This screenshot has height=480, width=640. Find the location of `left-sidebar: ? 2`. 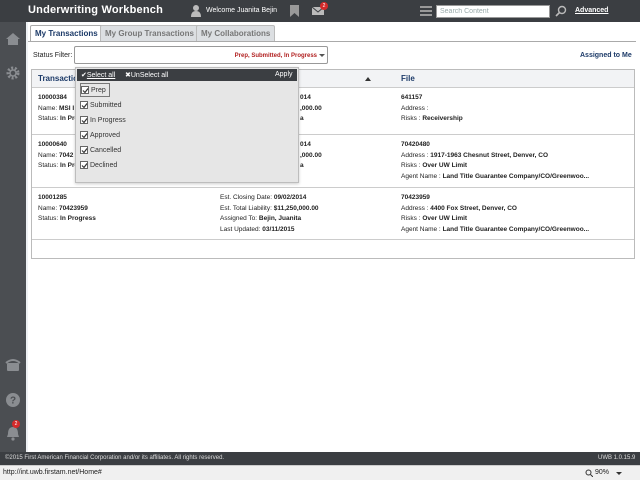

left-sidebar: ? 2 is located at coordinates (13, 237).